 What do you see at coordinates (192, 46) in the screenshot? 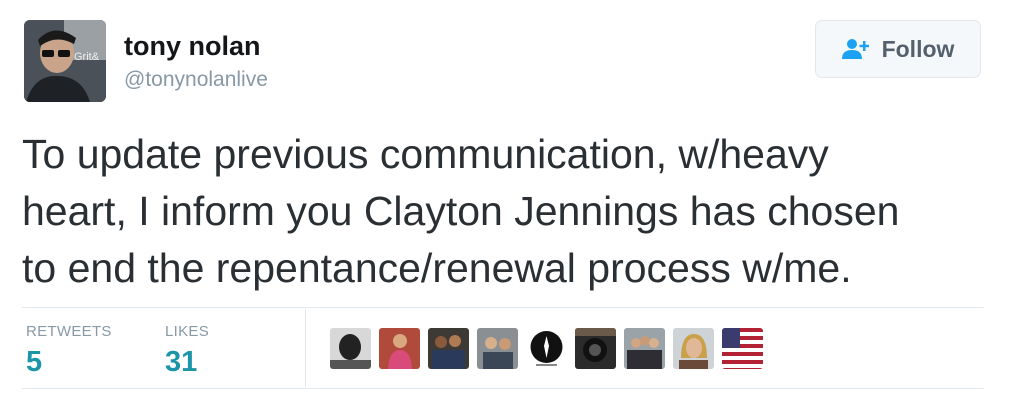
I see `user-display-name: tony nolan` at bounding box center [192, 46].